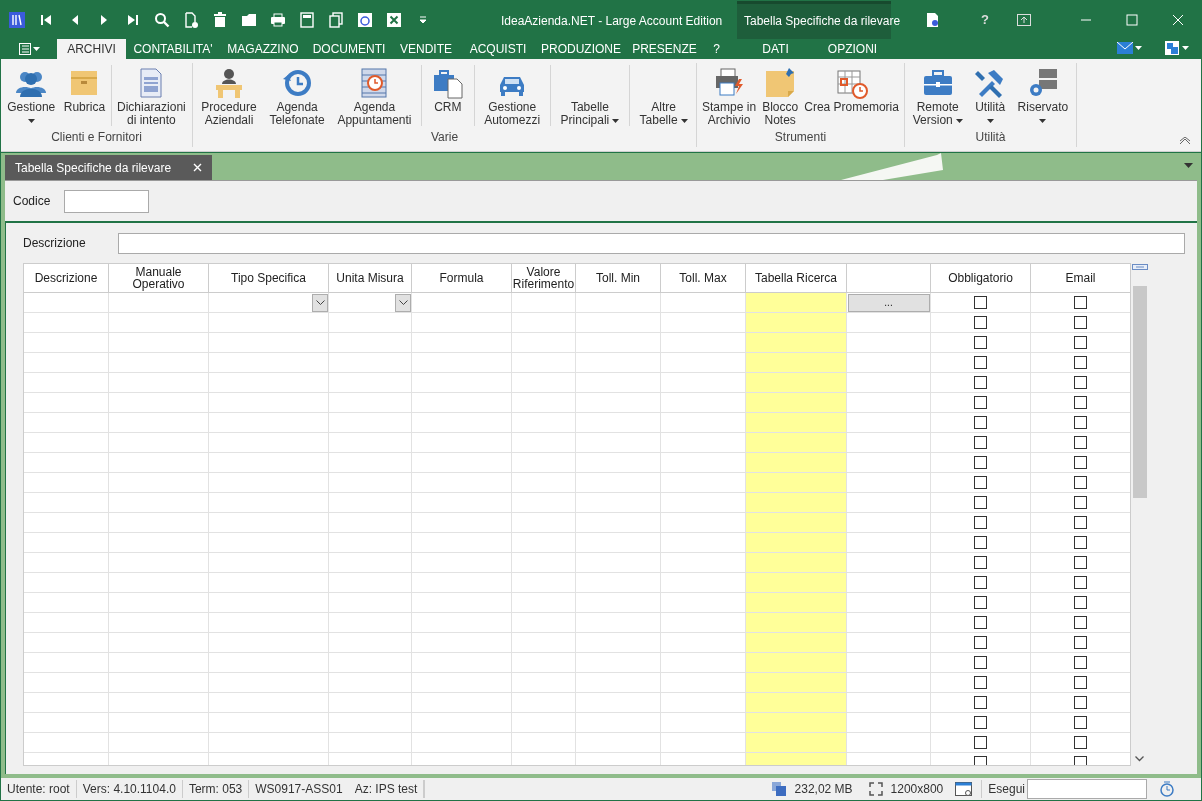 This screenshot has width=1202, height=801. Describe the element at coordinates (162, 20) in the screenshot. I see `search-icon` at that location.